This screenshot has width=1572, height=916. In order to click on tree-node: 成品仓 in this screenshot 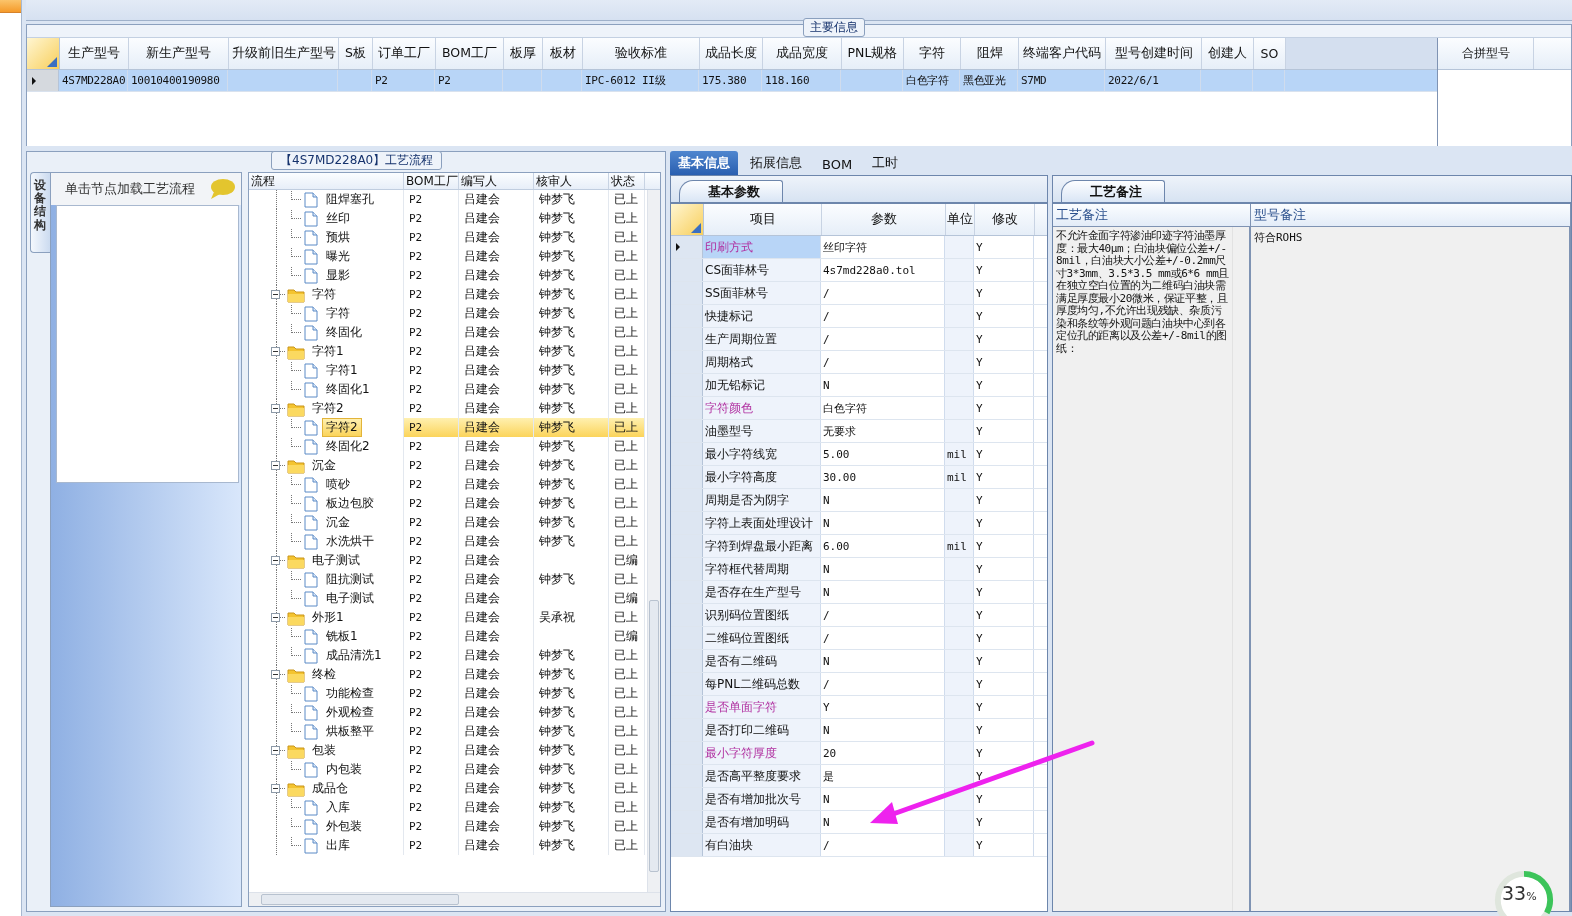, I will do `click(330, 788)`.